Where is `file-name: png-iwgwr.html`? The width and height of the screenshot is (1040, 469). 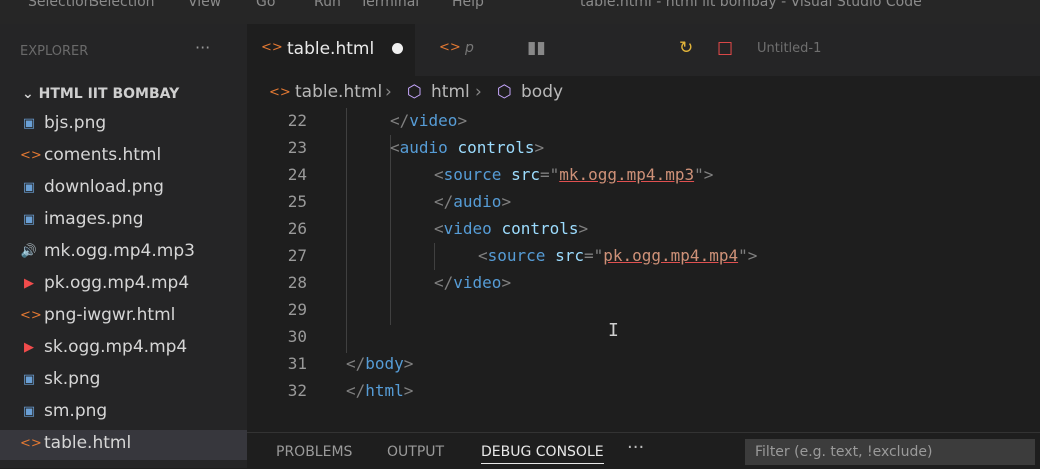 file-name: png-iwgwr.html is located at coordinates (110, 315).